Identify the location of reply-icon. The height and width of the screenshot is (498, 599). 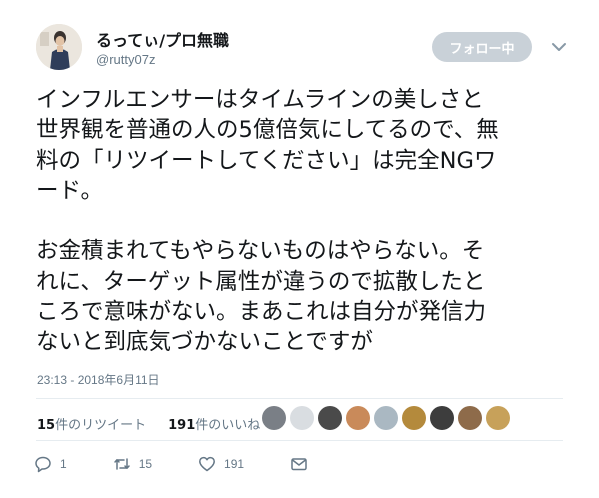
(43, 464).